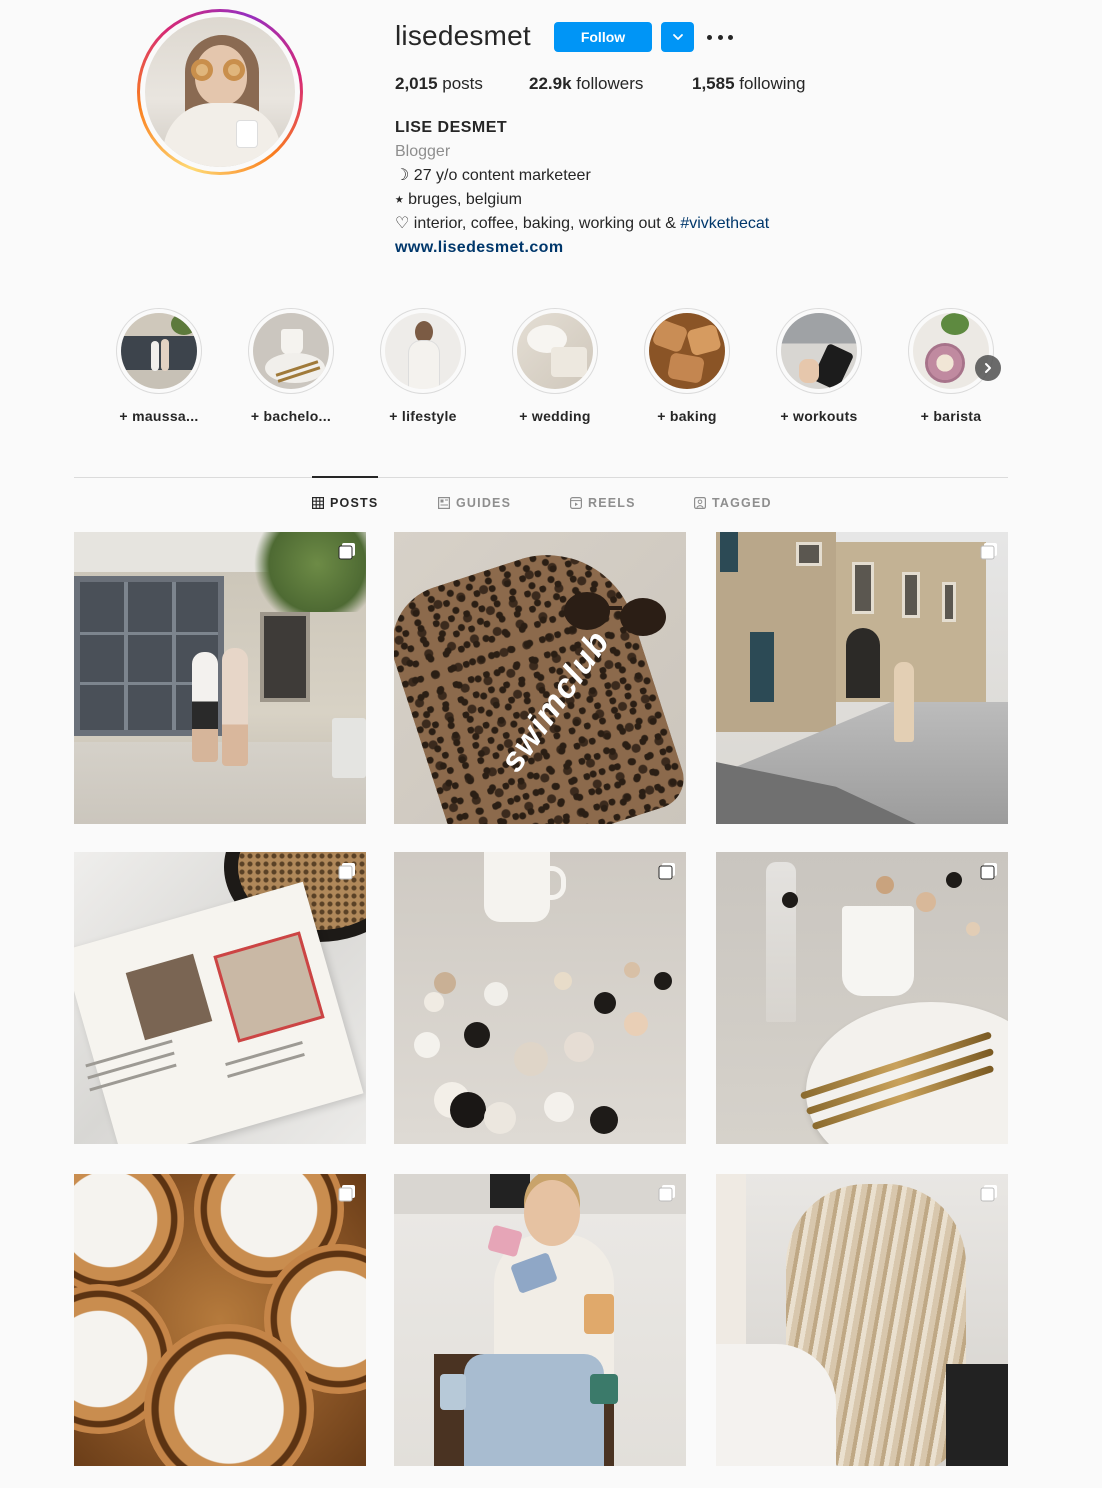  What do you see at coordinates (423, 151) in the screenshot?
I see `category-label: Blogger` at bounding box center [423, 151].